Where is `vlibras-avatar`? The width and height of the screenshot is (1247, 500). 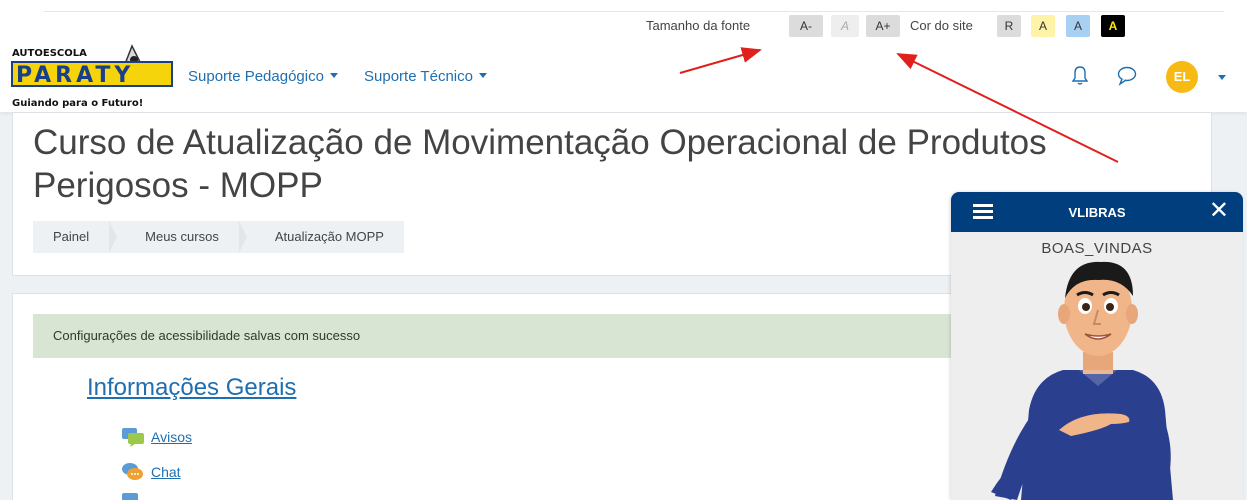
vlibras-avatar is located at coordinates (1082, 380).